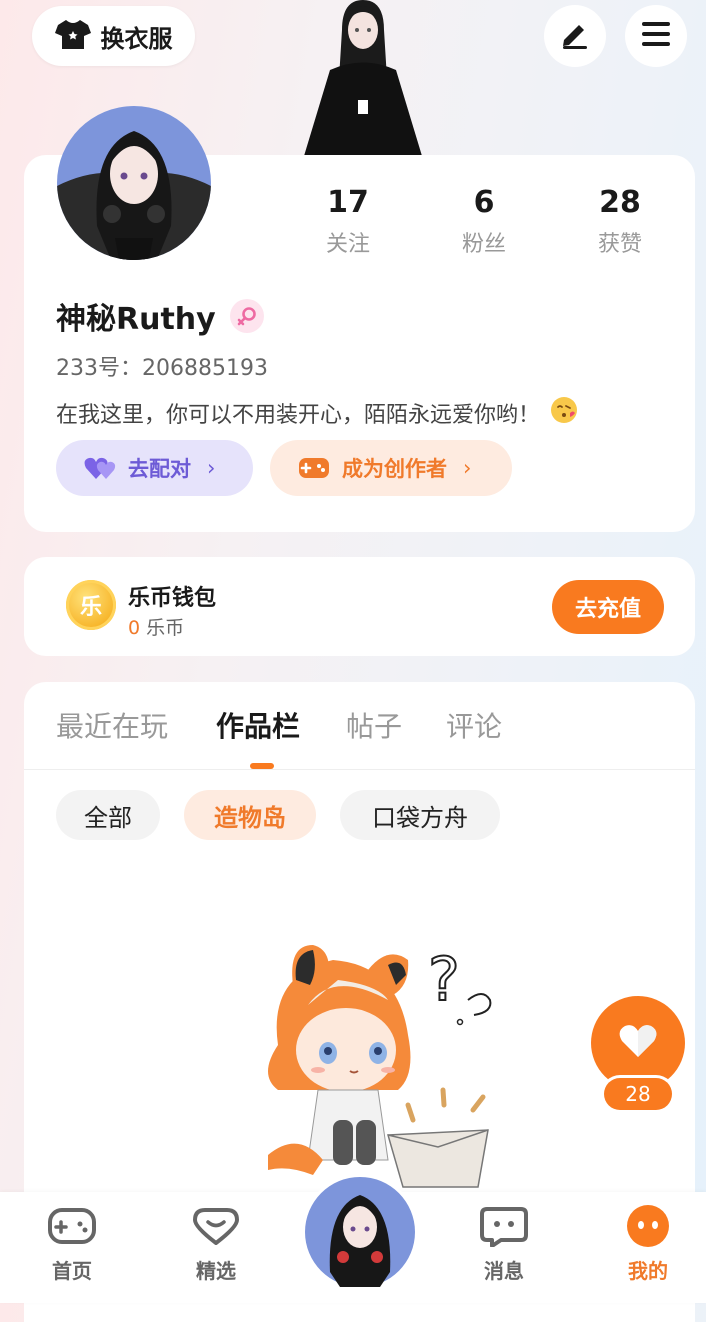 This screenshot has height=1322, width=706. What do you see at coordinates (112, 725) in the screenshot?
I see `tab-recent-played: 最近在玩` at bounding box center [112, 725].